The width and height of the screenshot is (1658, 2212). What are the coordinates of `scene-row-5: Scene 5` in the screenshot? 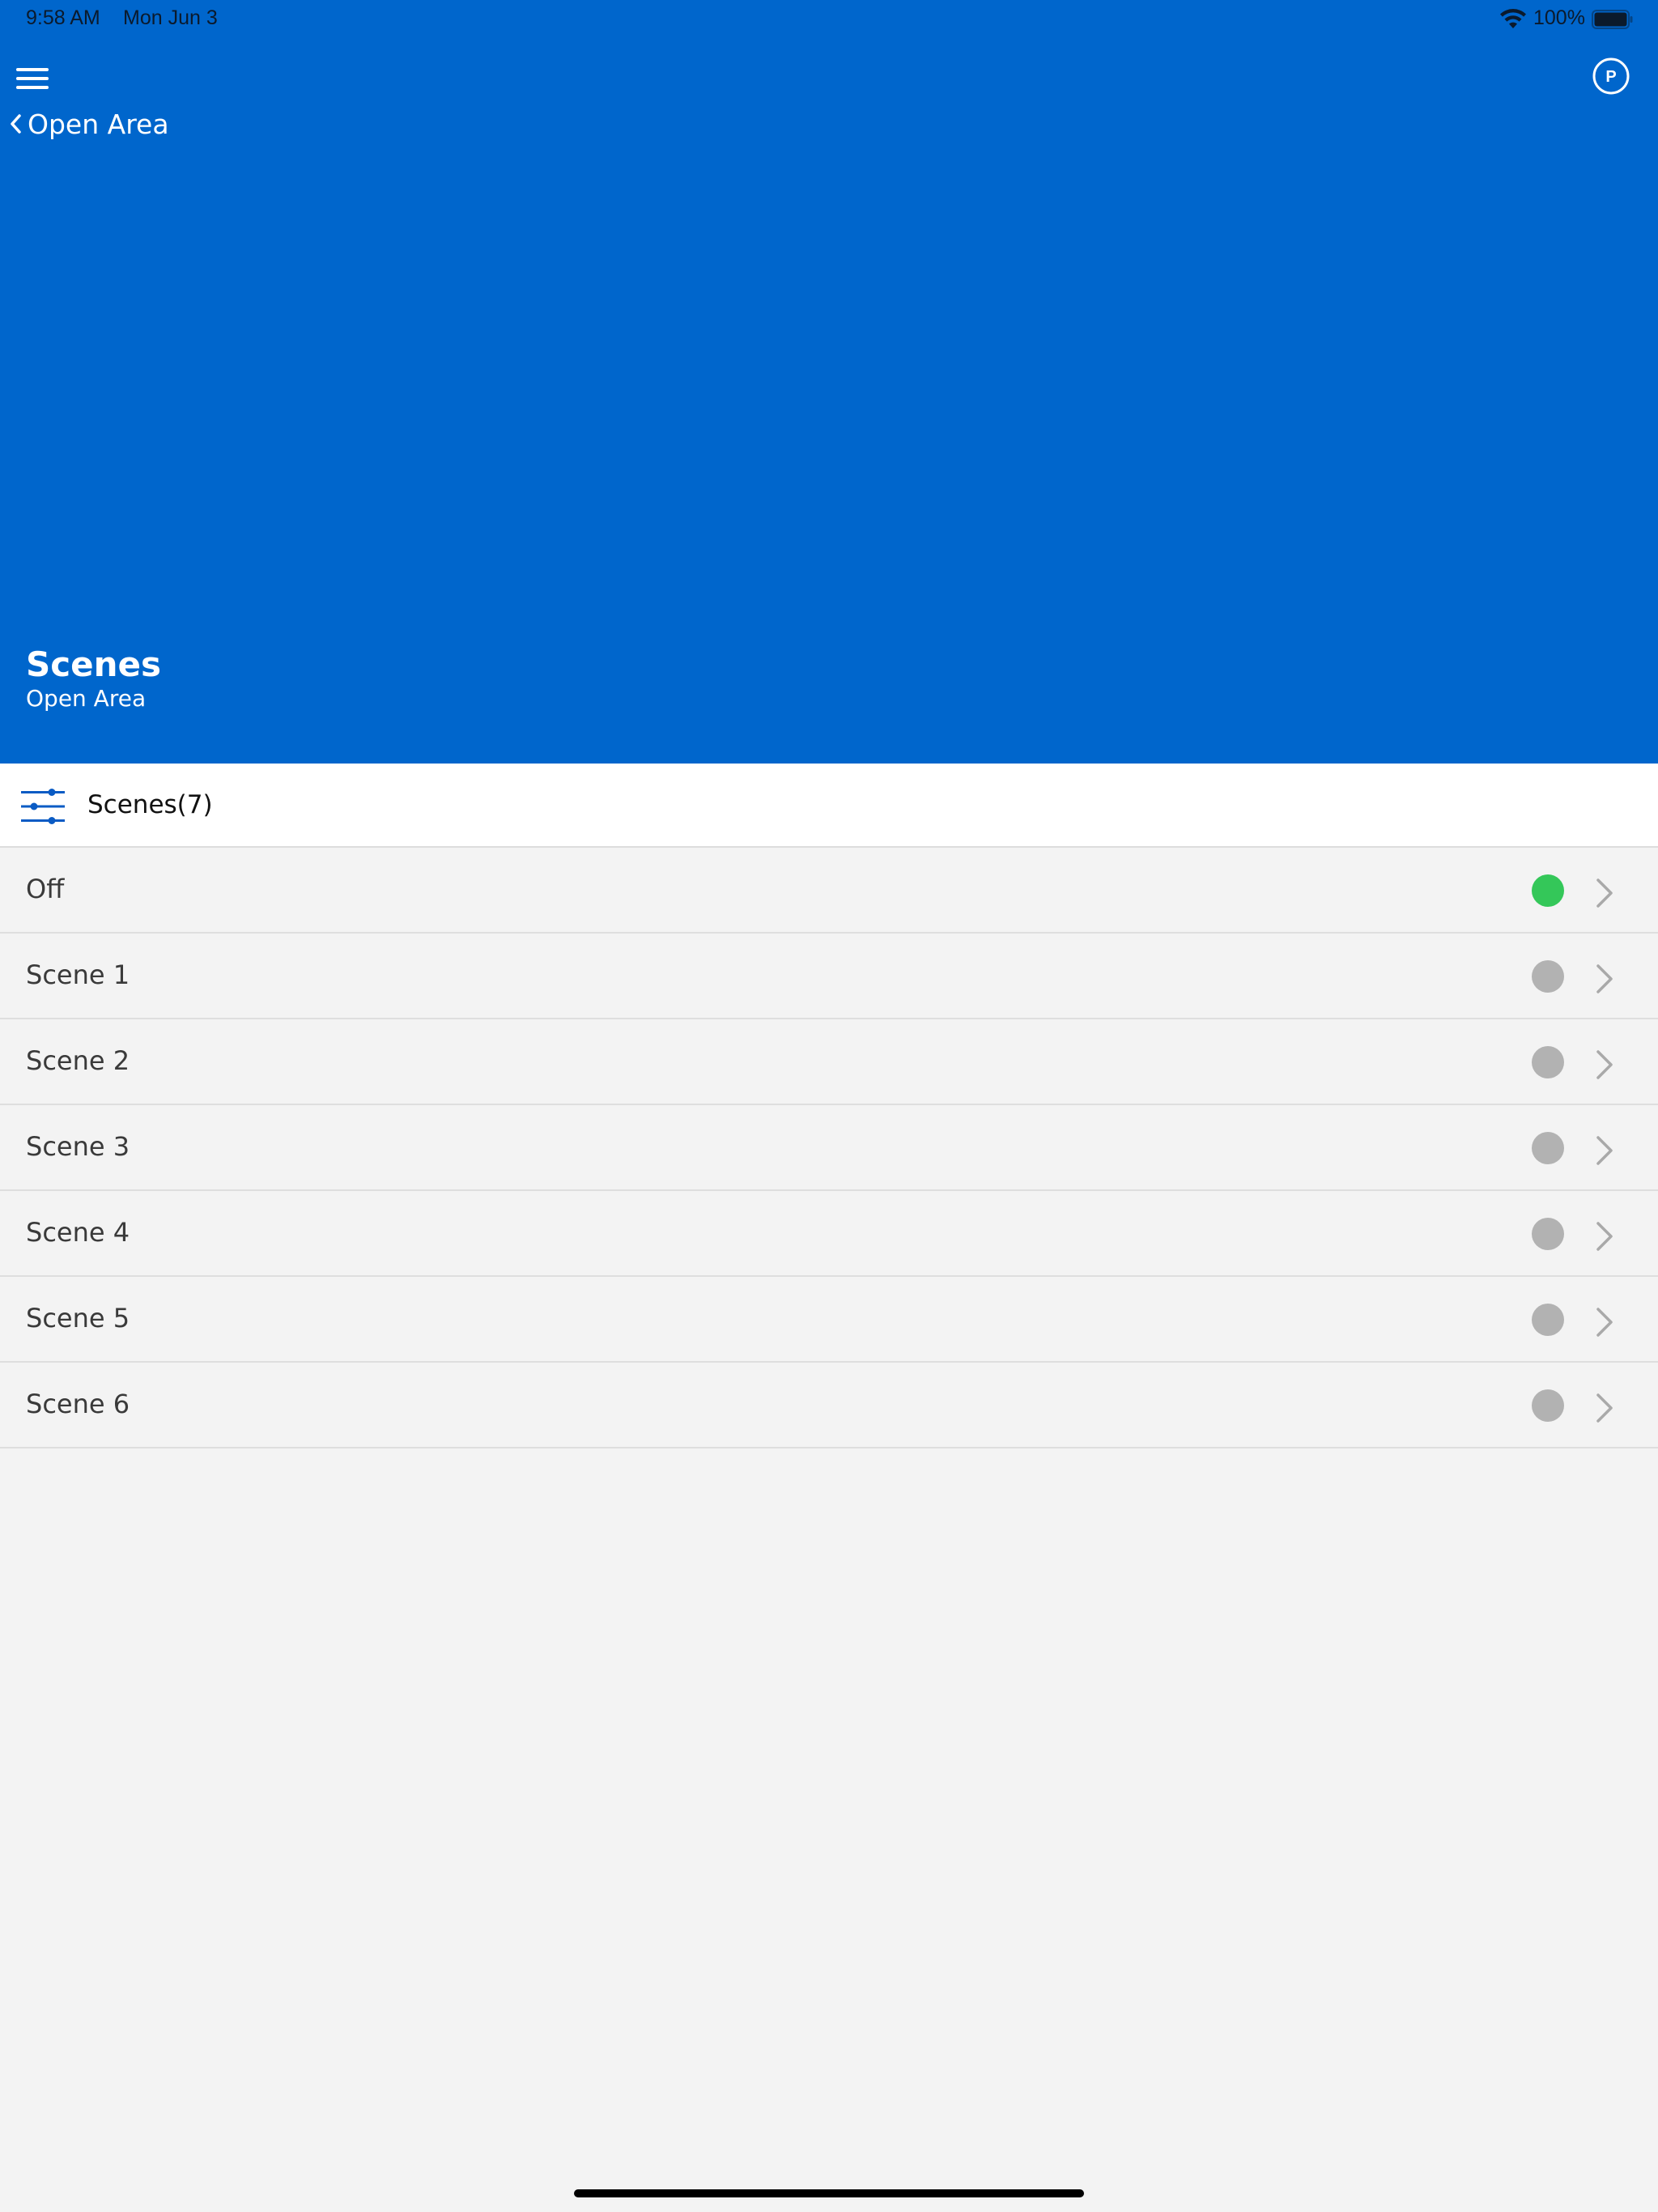 It's located at (829, 1320).